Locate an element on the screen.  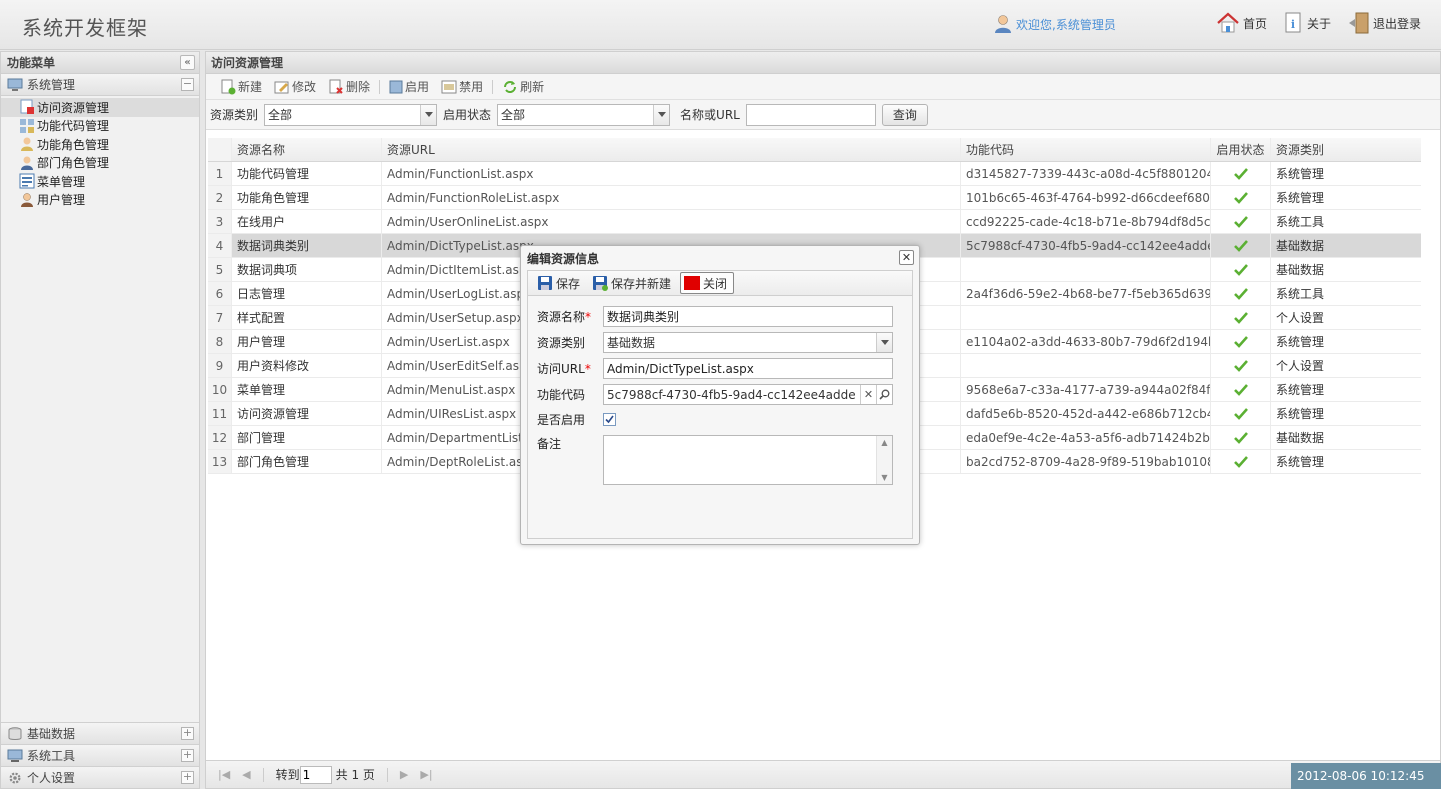
first-page-button: |◀ is located at coordinates (224, 774).